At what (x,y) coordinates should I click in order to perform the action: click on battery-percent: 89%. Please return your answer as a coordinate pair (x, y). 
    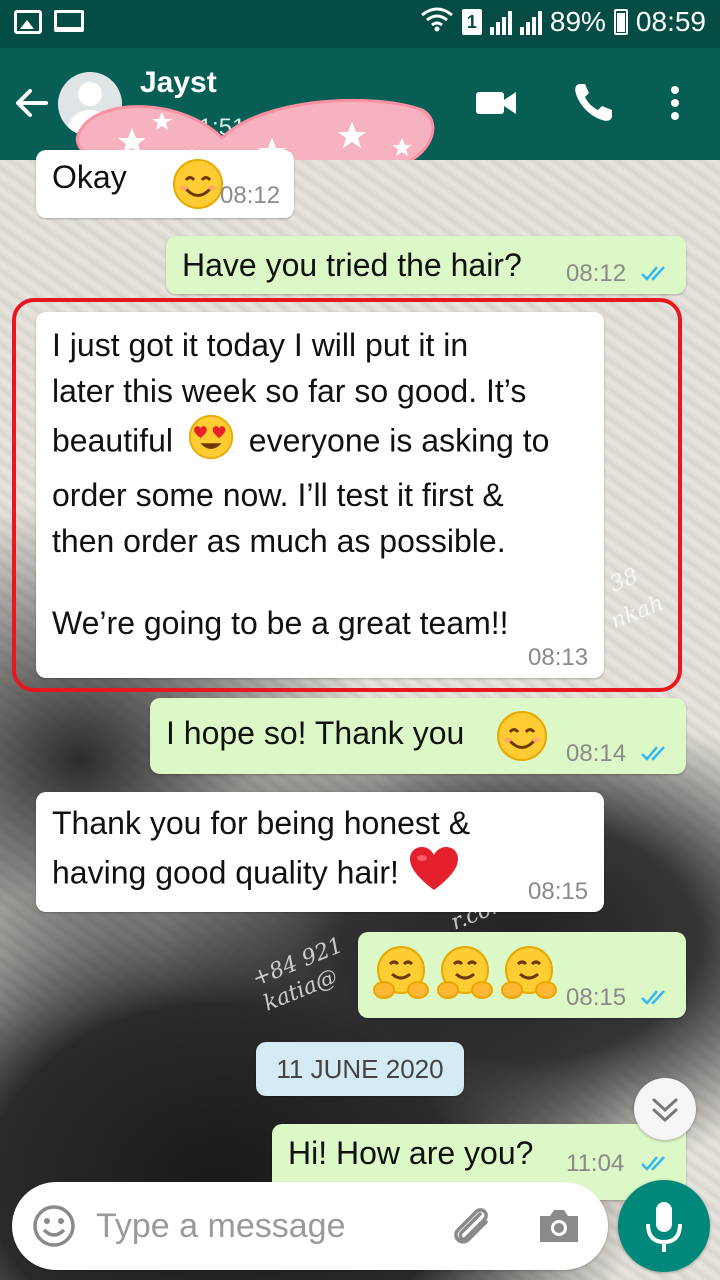
    Looking at the image, I should click on (577, 21).